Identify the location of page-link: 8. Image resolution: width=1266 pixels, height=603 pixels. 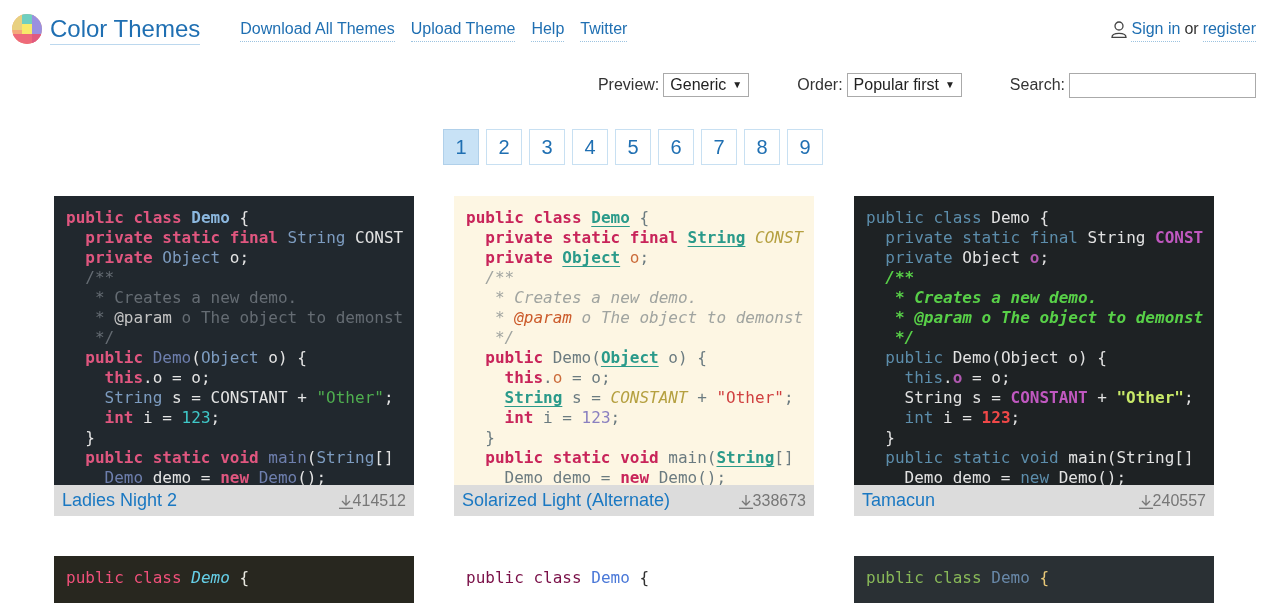
(762, 147).